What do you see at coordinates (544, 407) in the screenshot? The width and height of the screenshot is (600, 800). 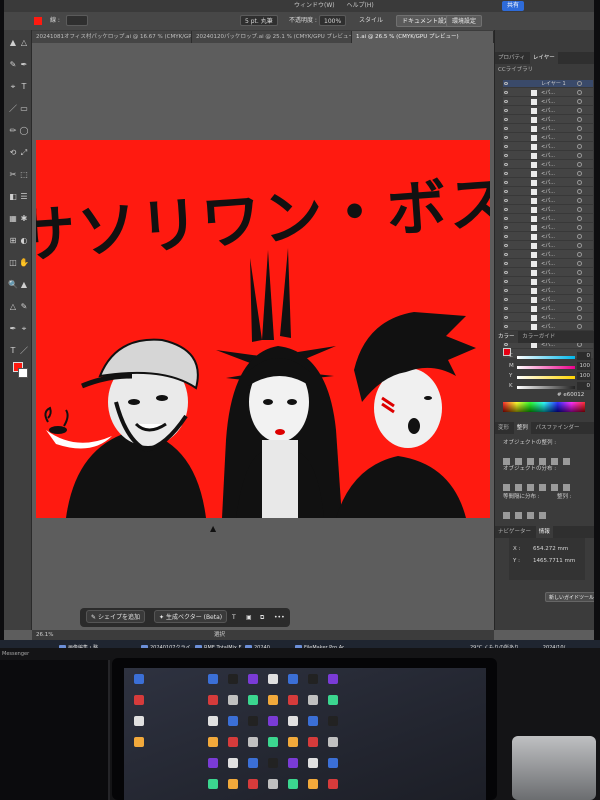 I see `color-spectrum` at bounding box center [544, 407].